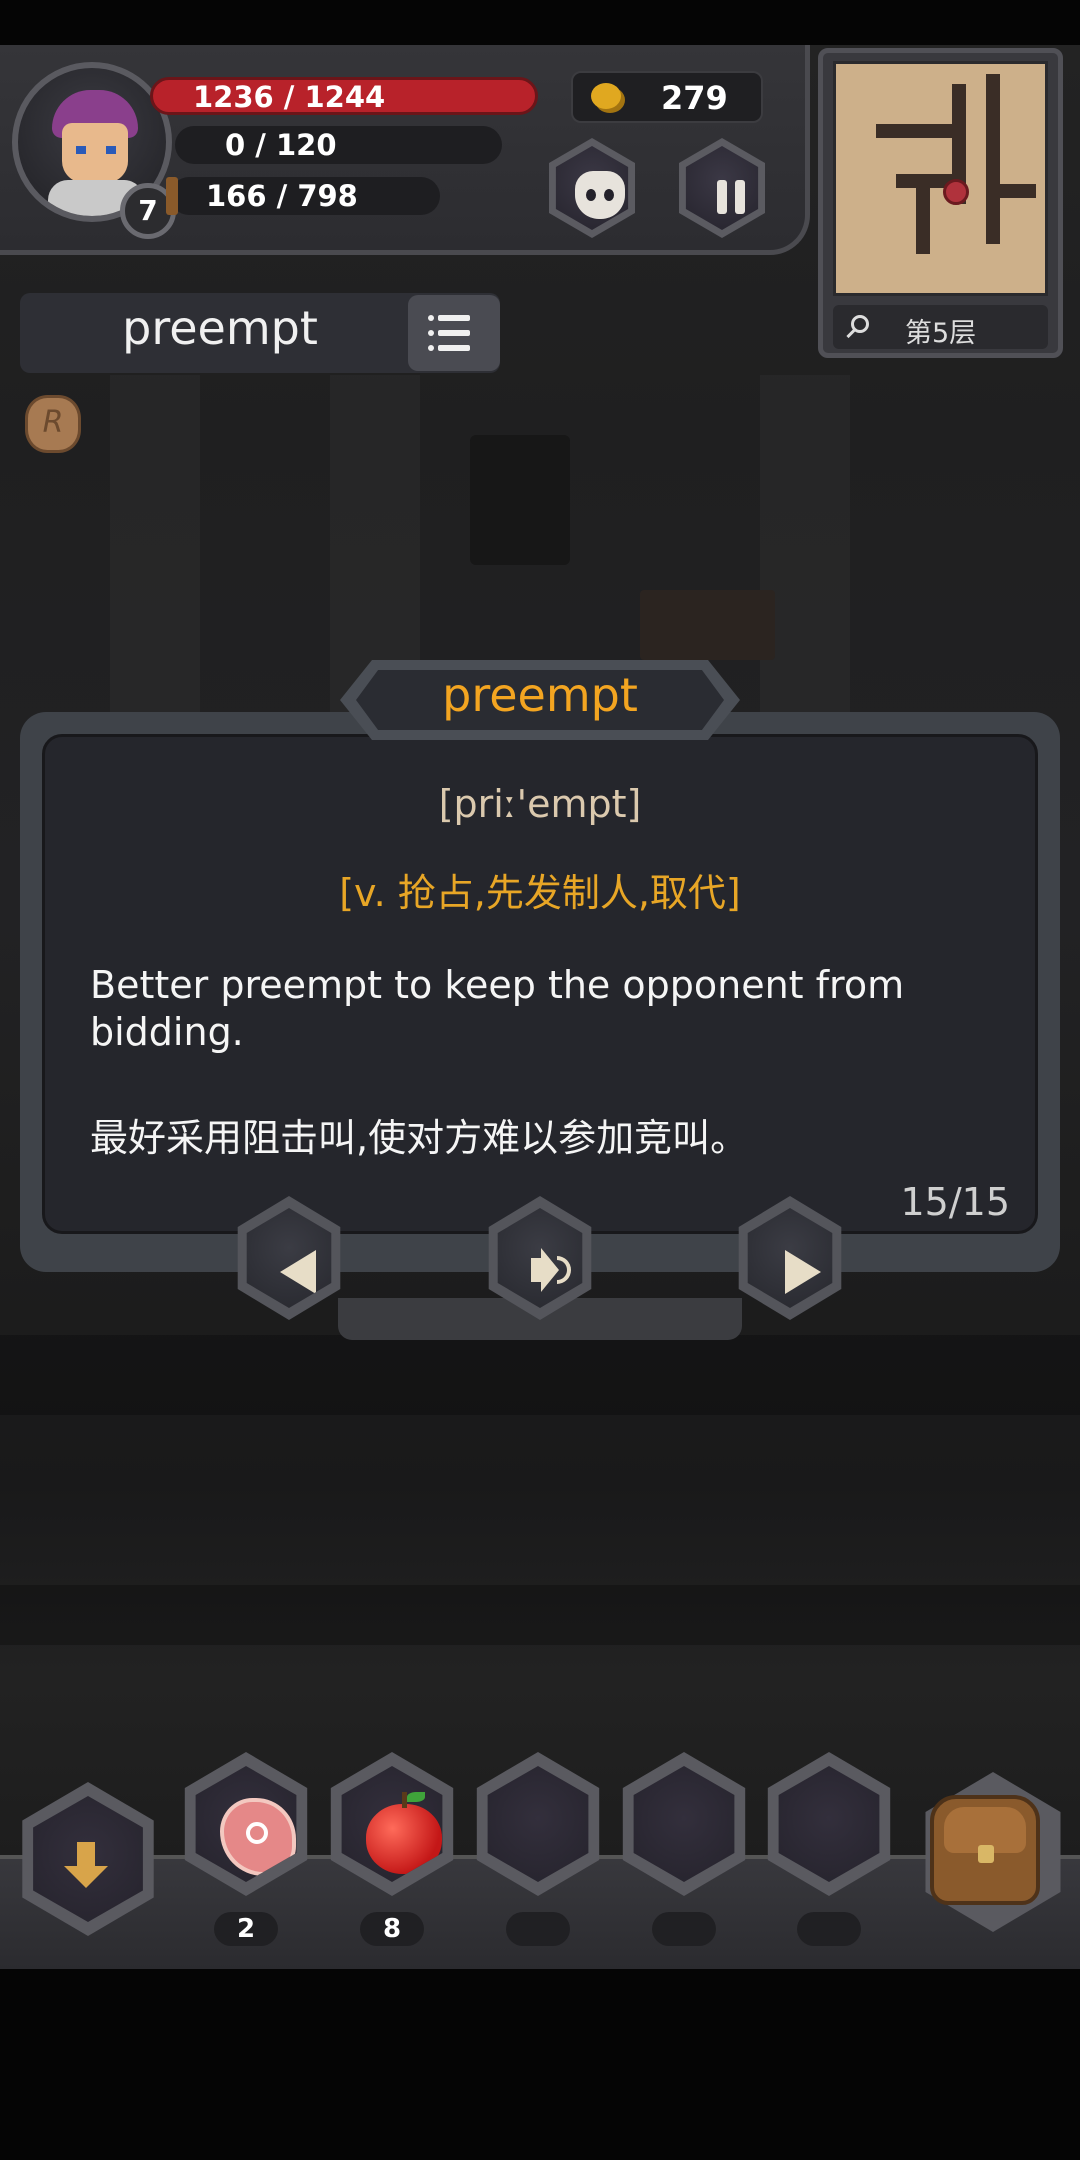 The image size is (1080, 2160). What do you see at coordinates (86, 1865) in the screenshot?
I see `down-arrow-icon` at bounding box center [86, 1865].